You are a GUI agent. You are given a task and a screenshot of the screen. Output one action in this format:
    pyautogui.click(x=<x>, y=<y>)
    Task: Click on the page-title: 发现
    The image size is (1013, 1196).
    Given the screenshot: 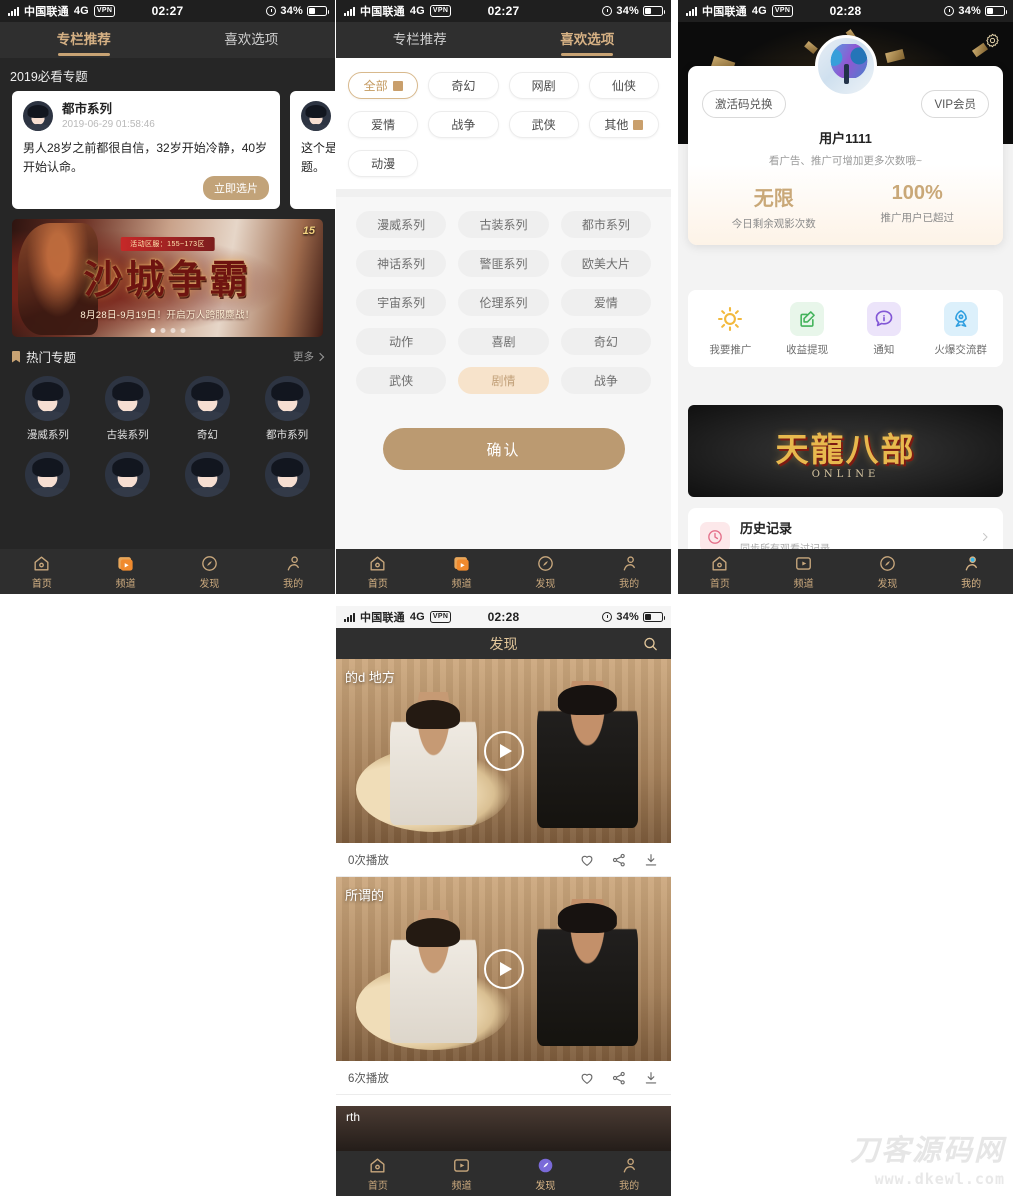 What is the action you would take?
    pyautogui.click(x=503, y=643)
    